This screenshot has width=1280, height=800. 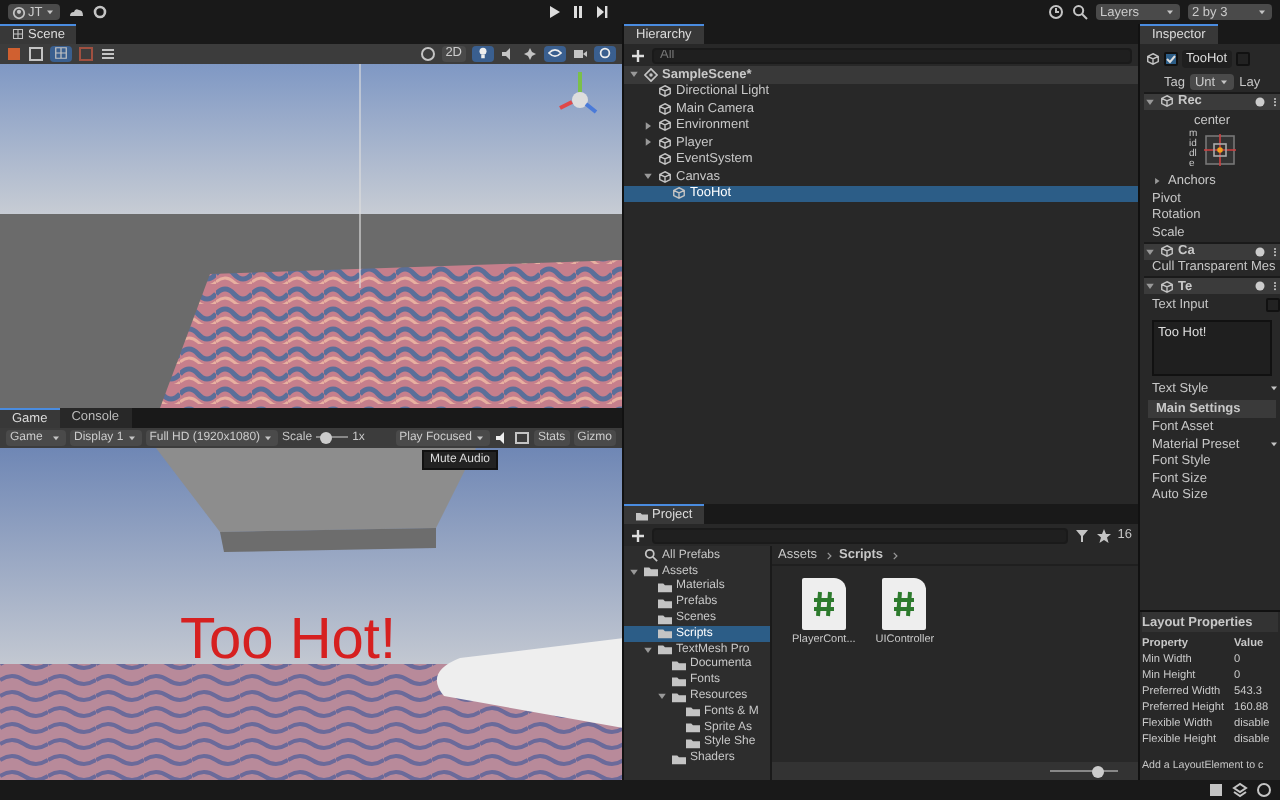 What do you see at coordinates (332, 437) in the screenshot?
I see `scale-slider` at bounding box center [332, 437].